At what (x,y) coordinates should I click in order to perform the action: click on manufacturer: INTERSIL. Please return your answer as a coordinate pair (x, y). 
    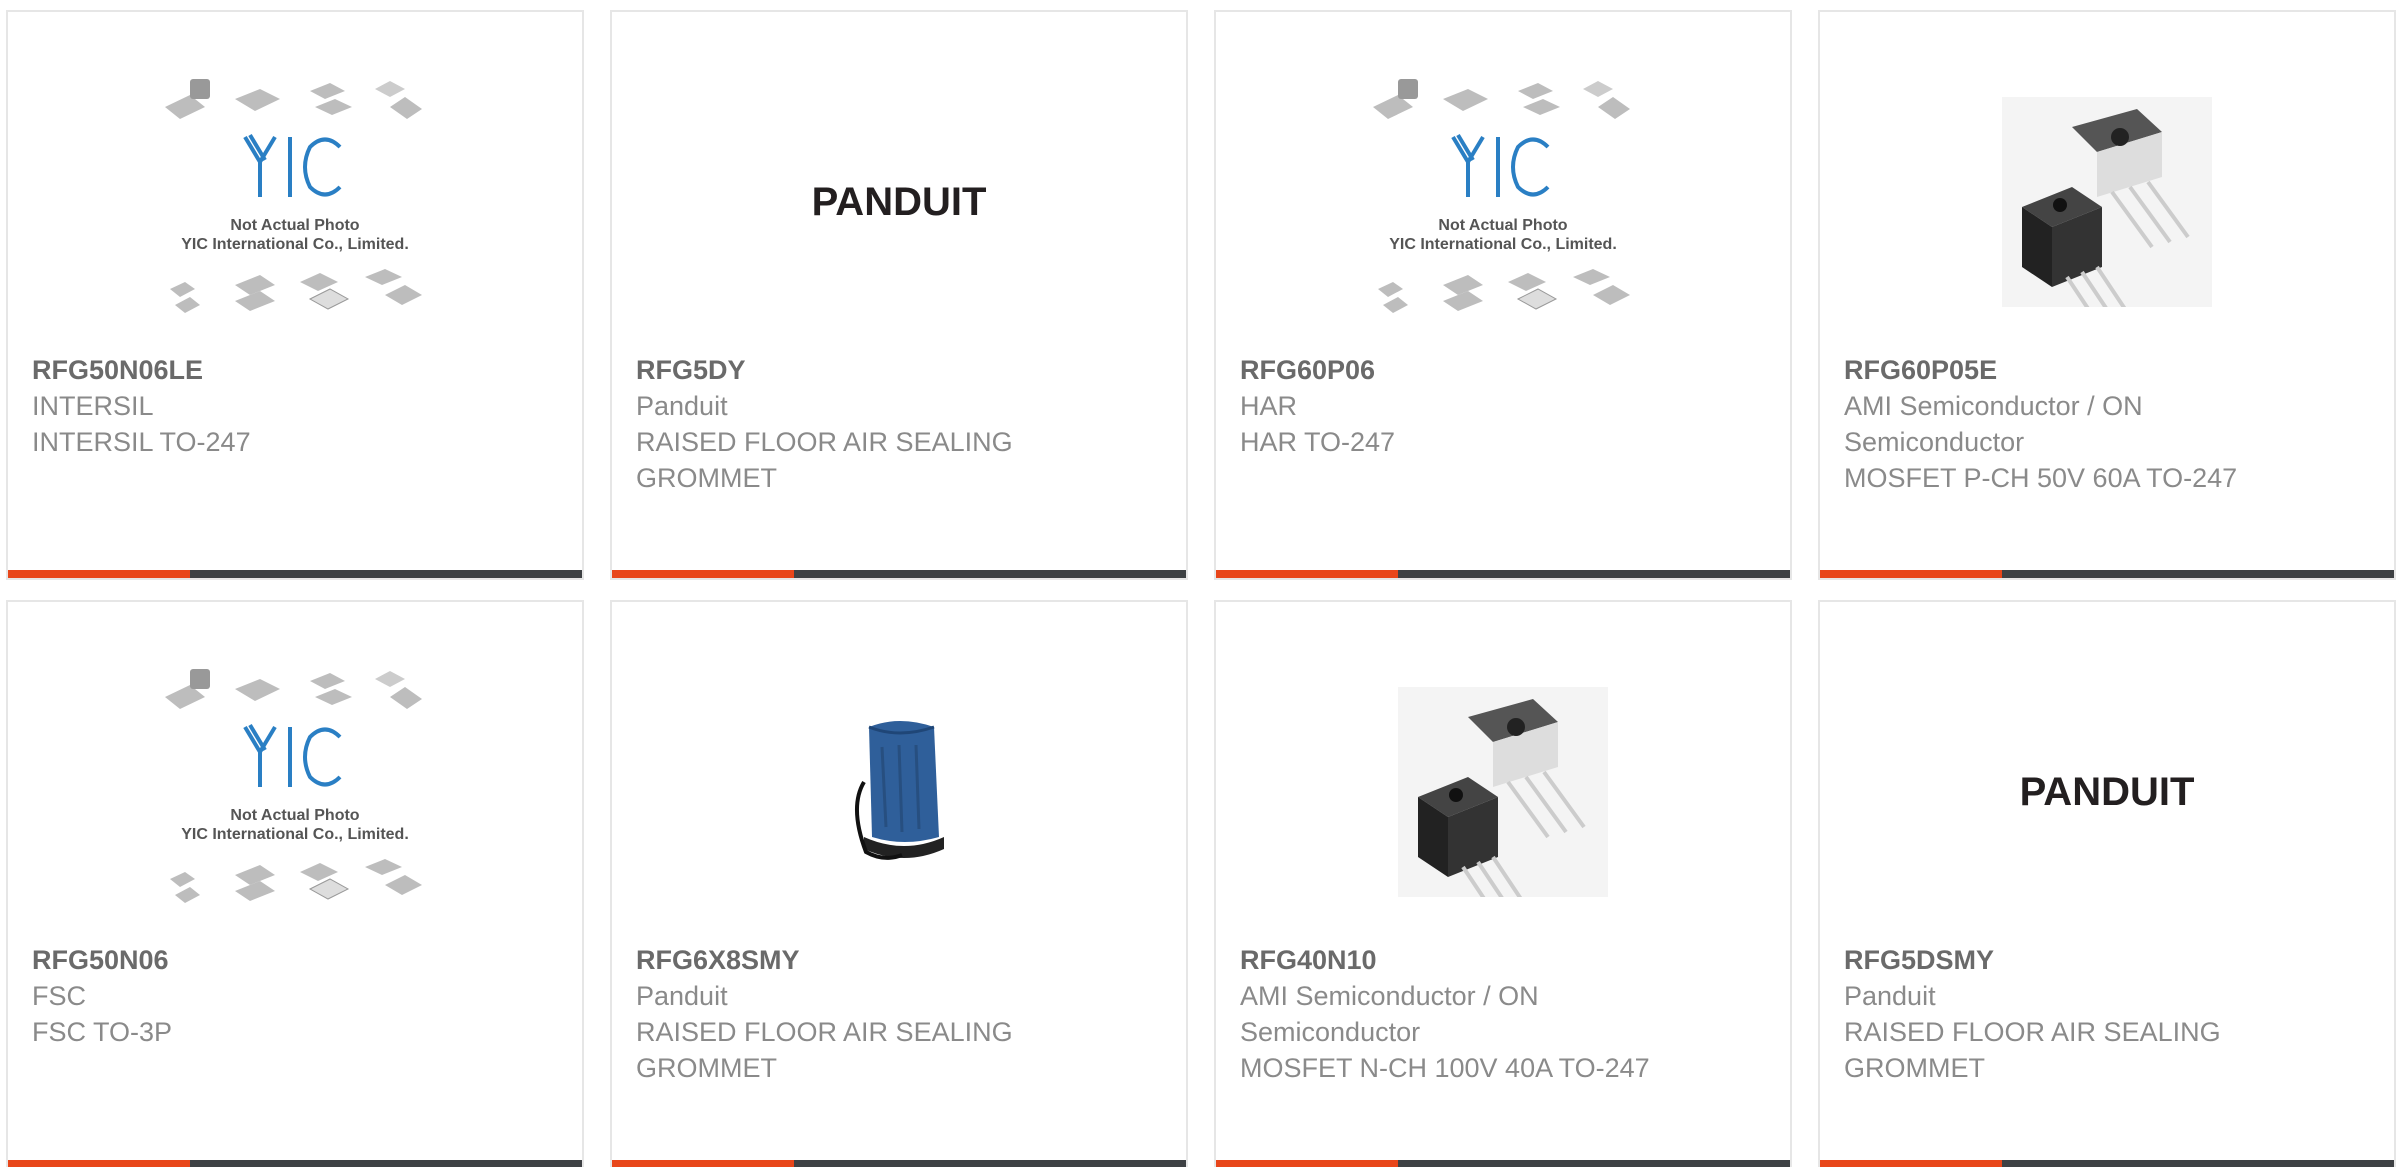
    Looking at the image, I should click on (93, 406).